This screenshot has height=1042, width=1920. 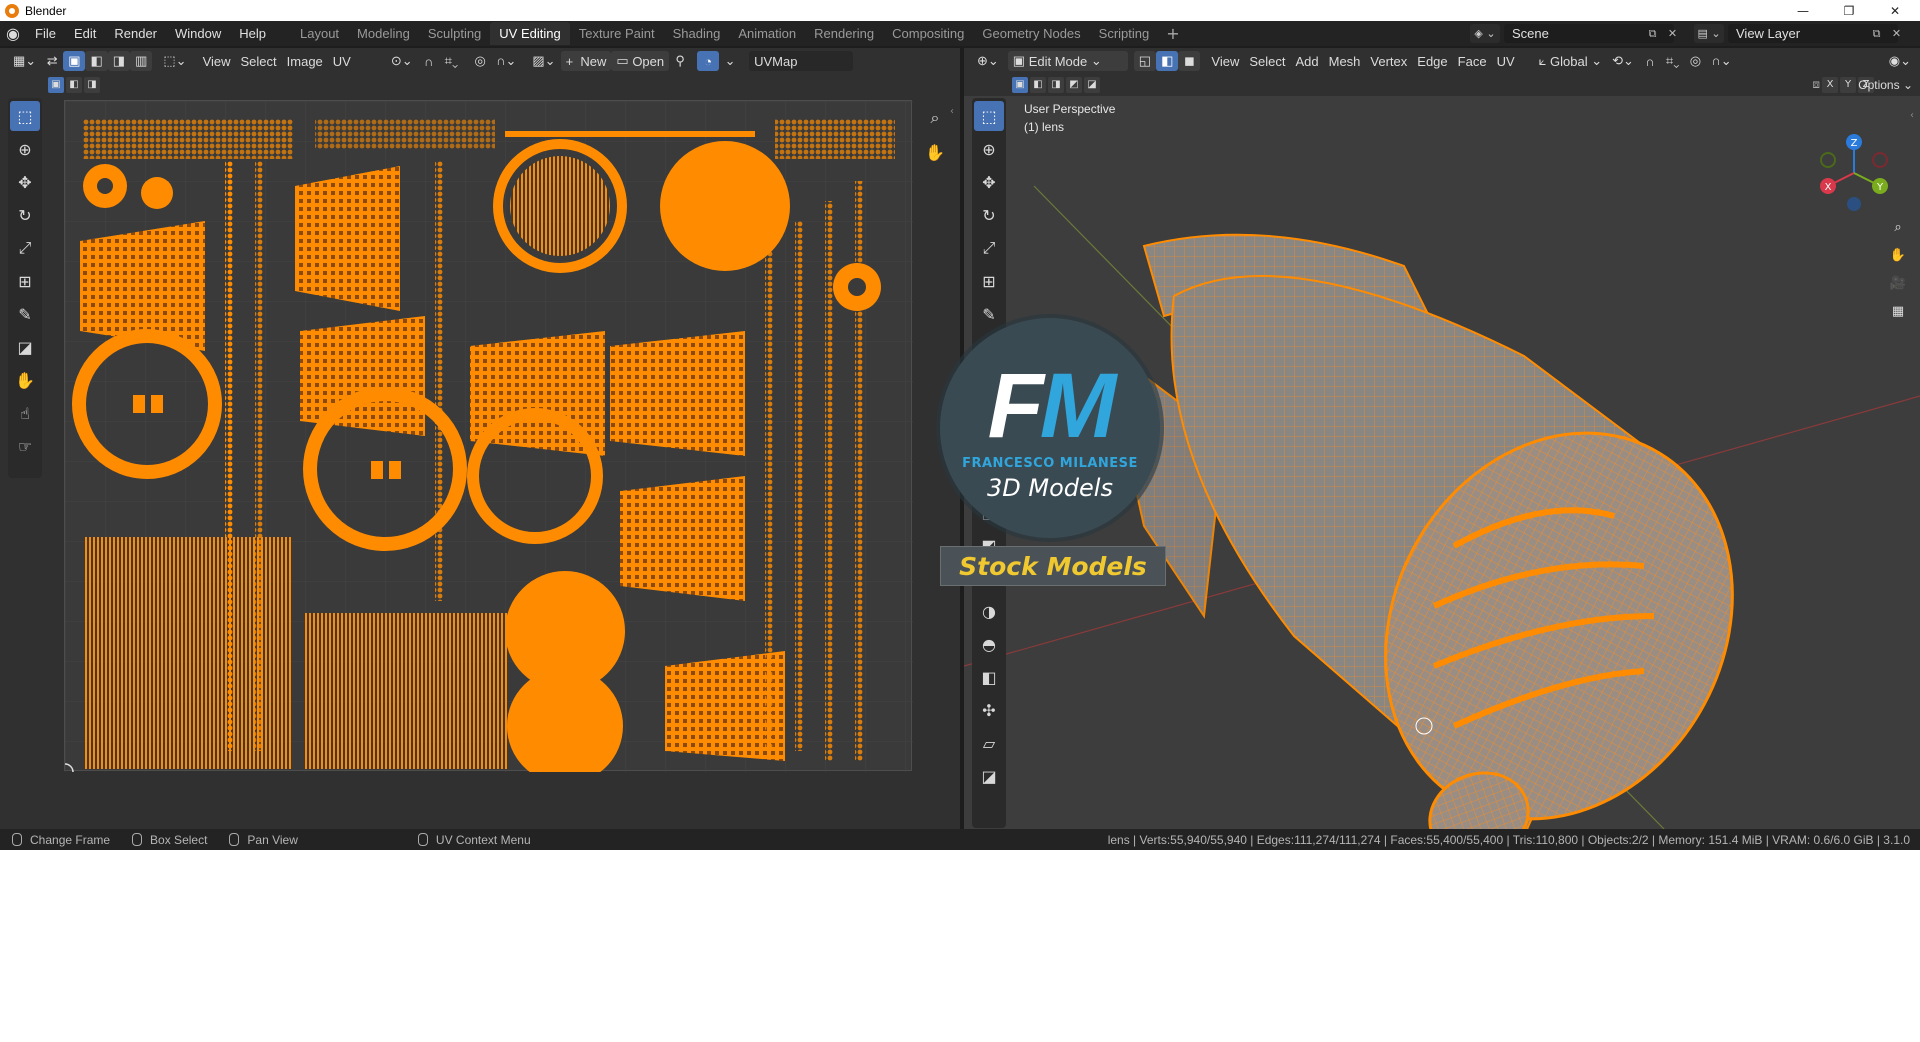 What do you see at coordinates (25, 281) in the screenshot?
I see `transform-tool-icon: ⊞` at bounding box center [25, 281].